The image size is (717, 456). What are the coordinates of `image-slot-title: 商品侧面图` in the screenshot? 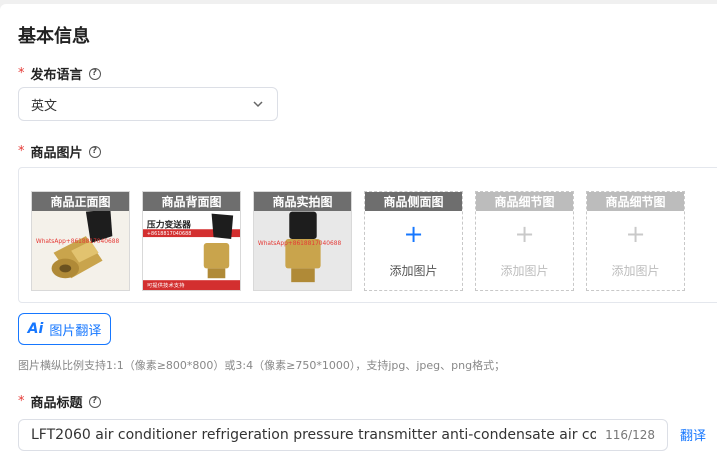 It's located at (413, 201).